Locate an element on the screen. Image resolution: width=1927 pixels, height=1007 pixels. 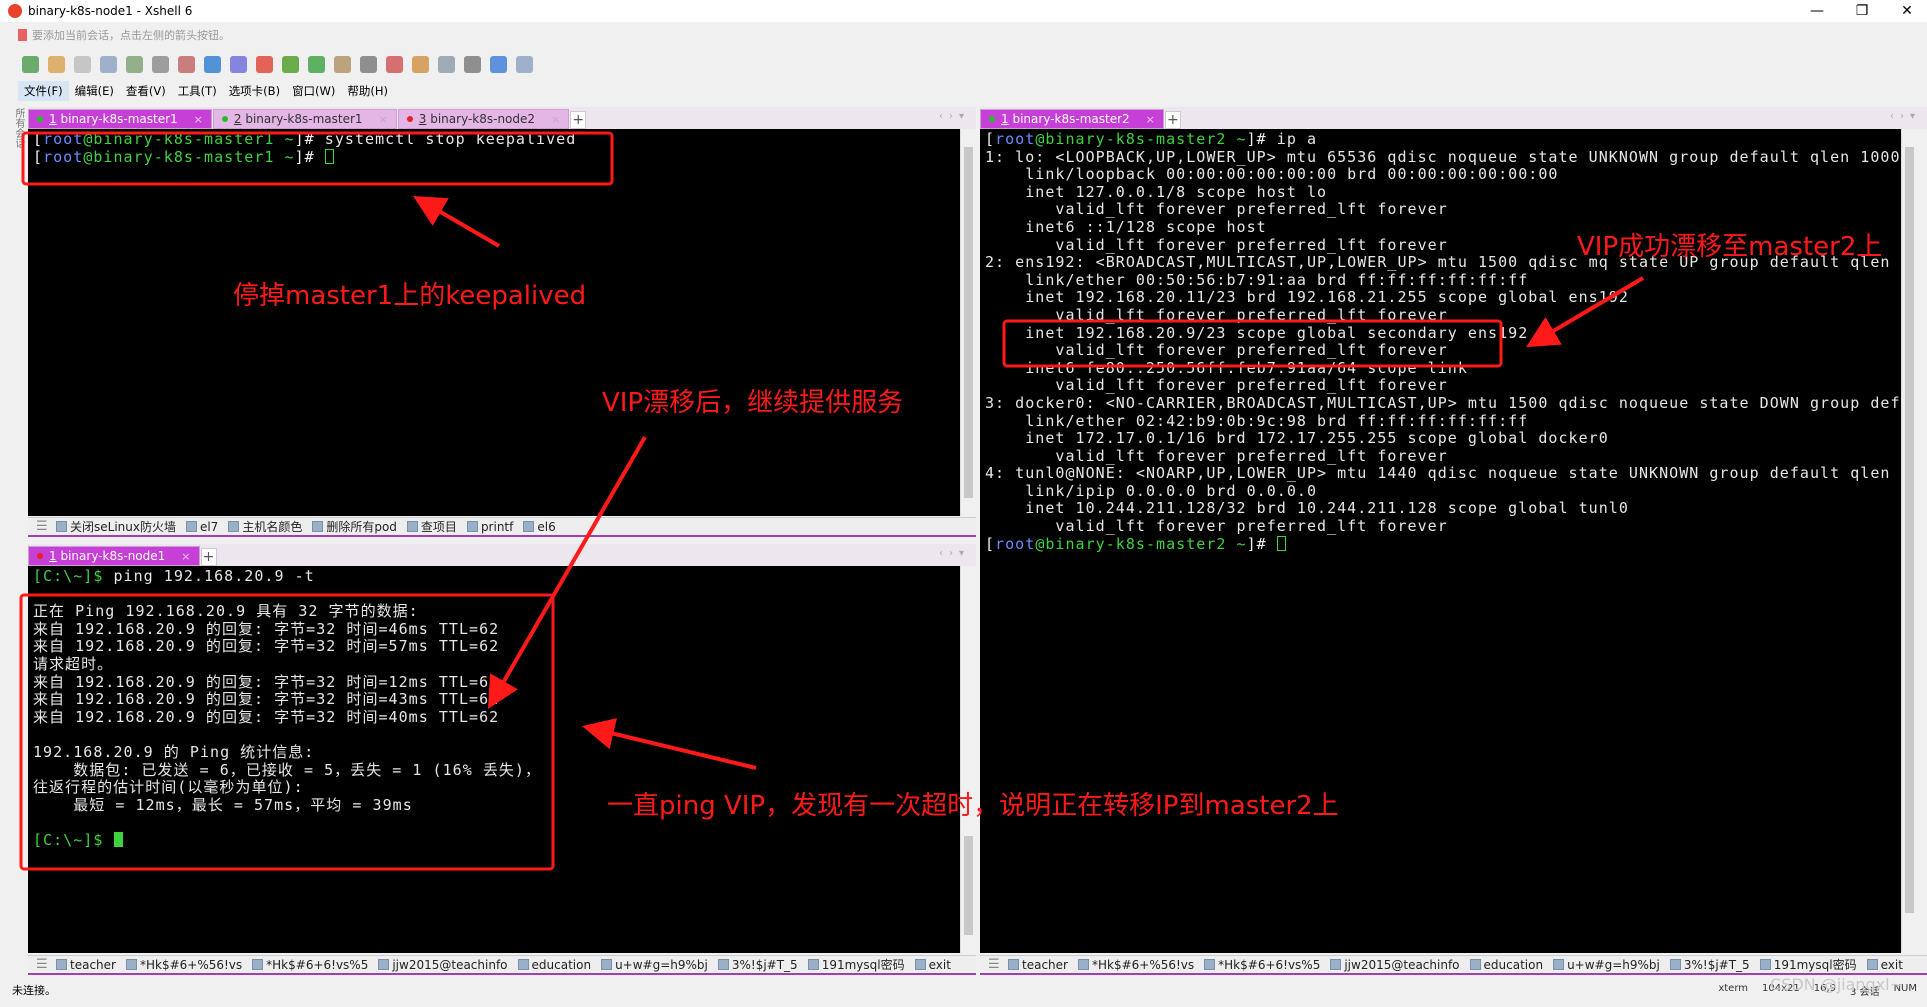
tab-label: binary-k8s-node2 is located at coordinates (483, 119).